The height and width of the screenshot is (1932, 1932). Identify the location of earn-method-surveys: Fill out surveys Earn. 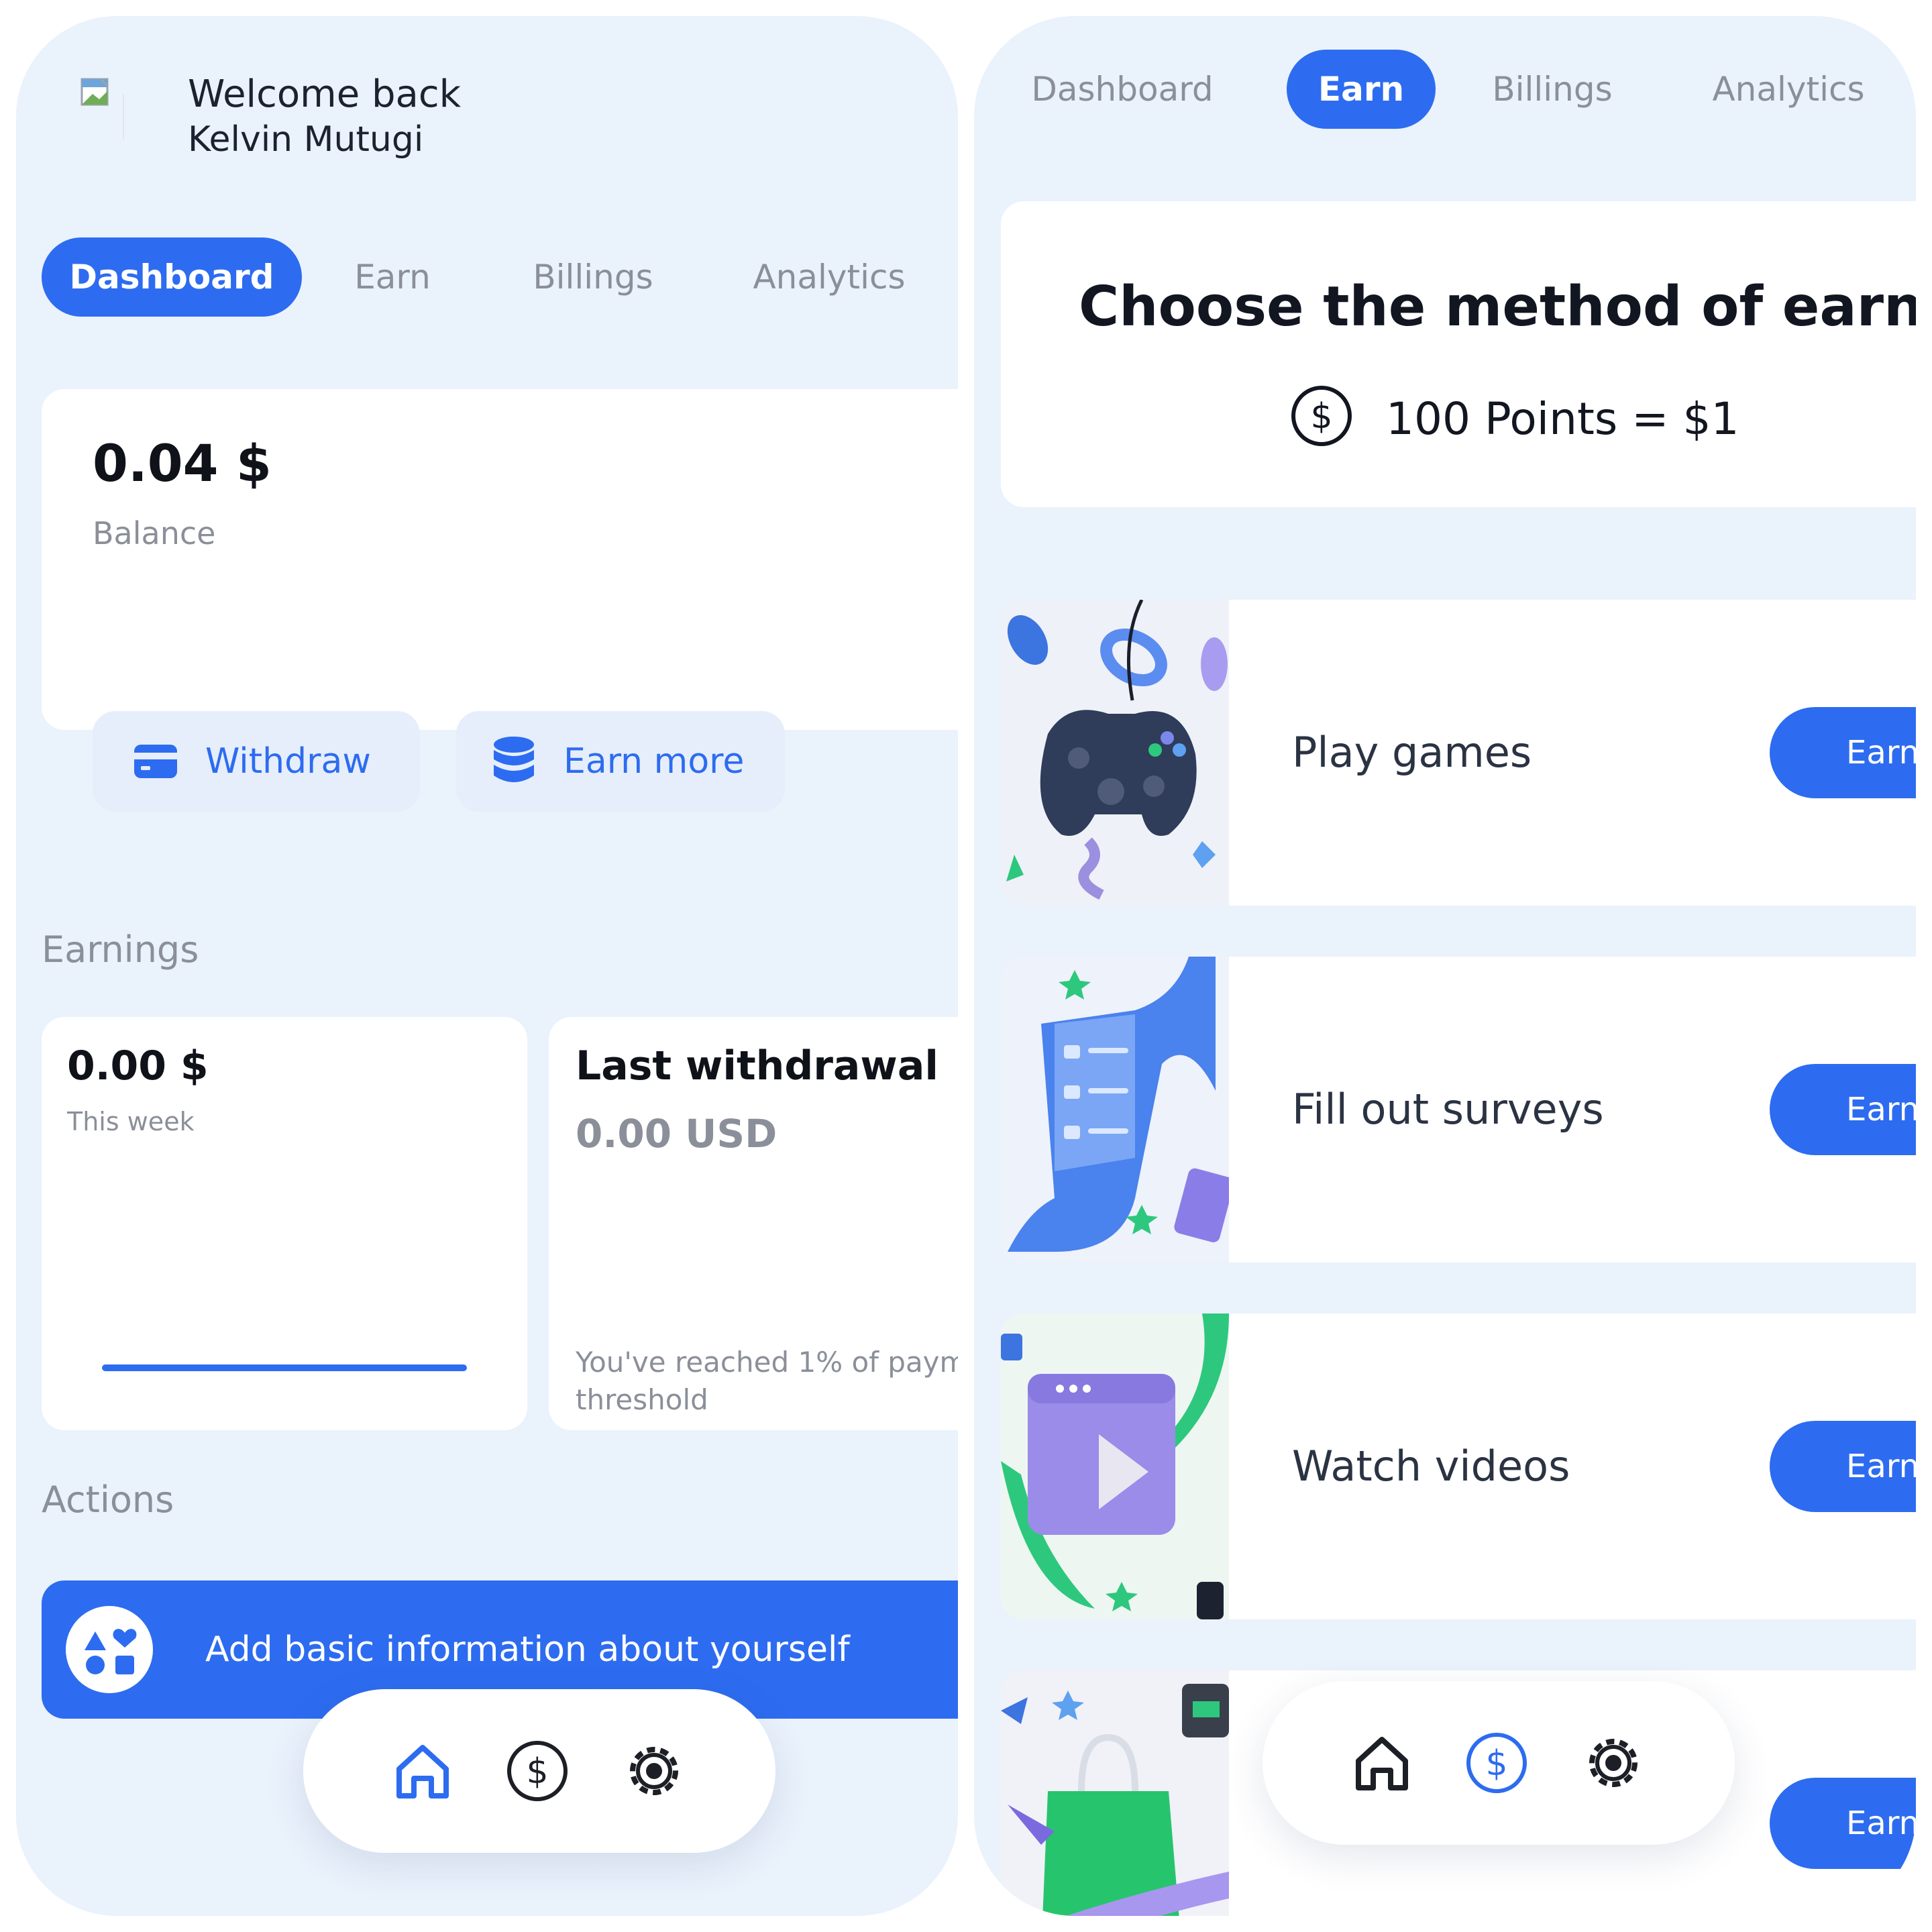
(1458, 1110).